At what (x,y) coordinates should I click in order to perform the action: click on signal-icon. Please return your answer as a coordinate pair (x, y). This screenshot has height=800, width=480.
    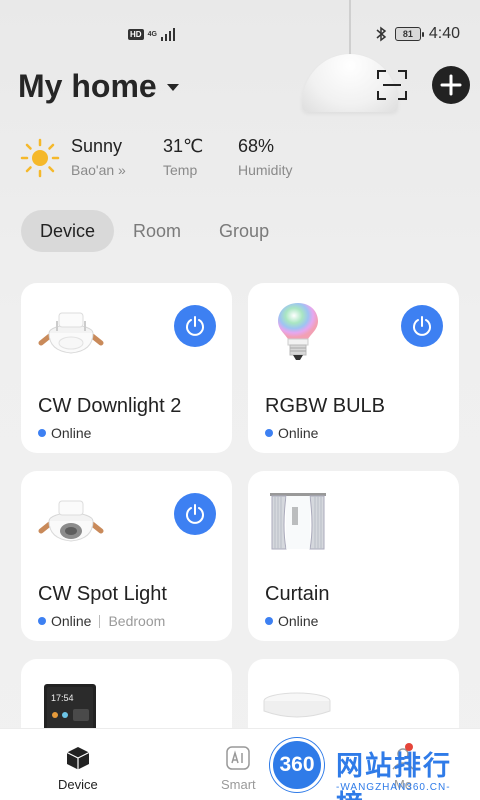
    Looking at the image, I should click on (167, 34).